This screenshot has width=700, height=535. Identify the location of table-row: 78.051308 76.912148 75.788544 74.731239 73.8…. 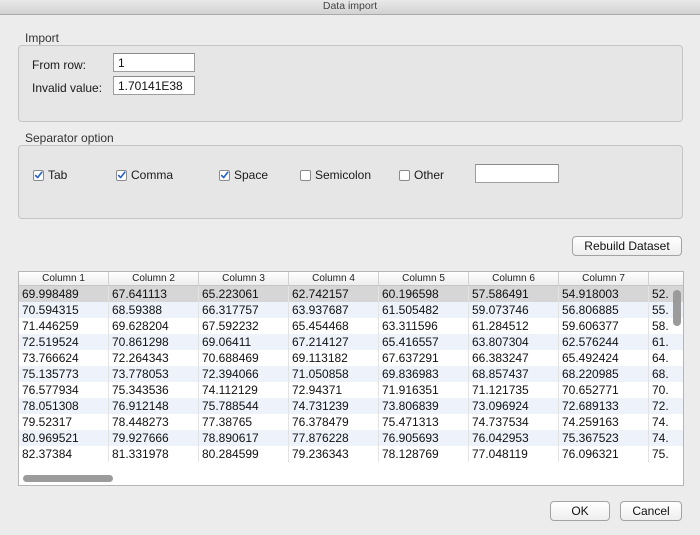
(351, 406).